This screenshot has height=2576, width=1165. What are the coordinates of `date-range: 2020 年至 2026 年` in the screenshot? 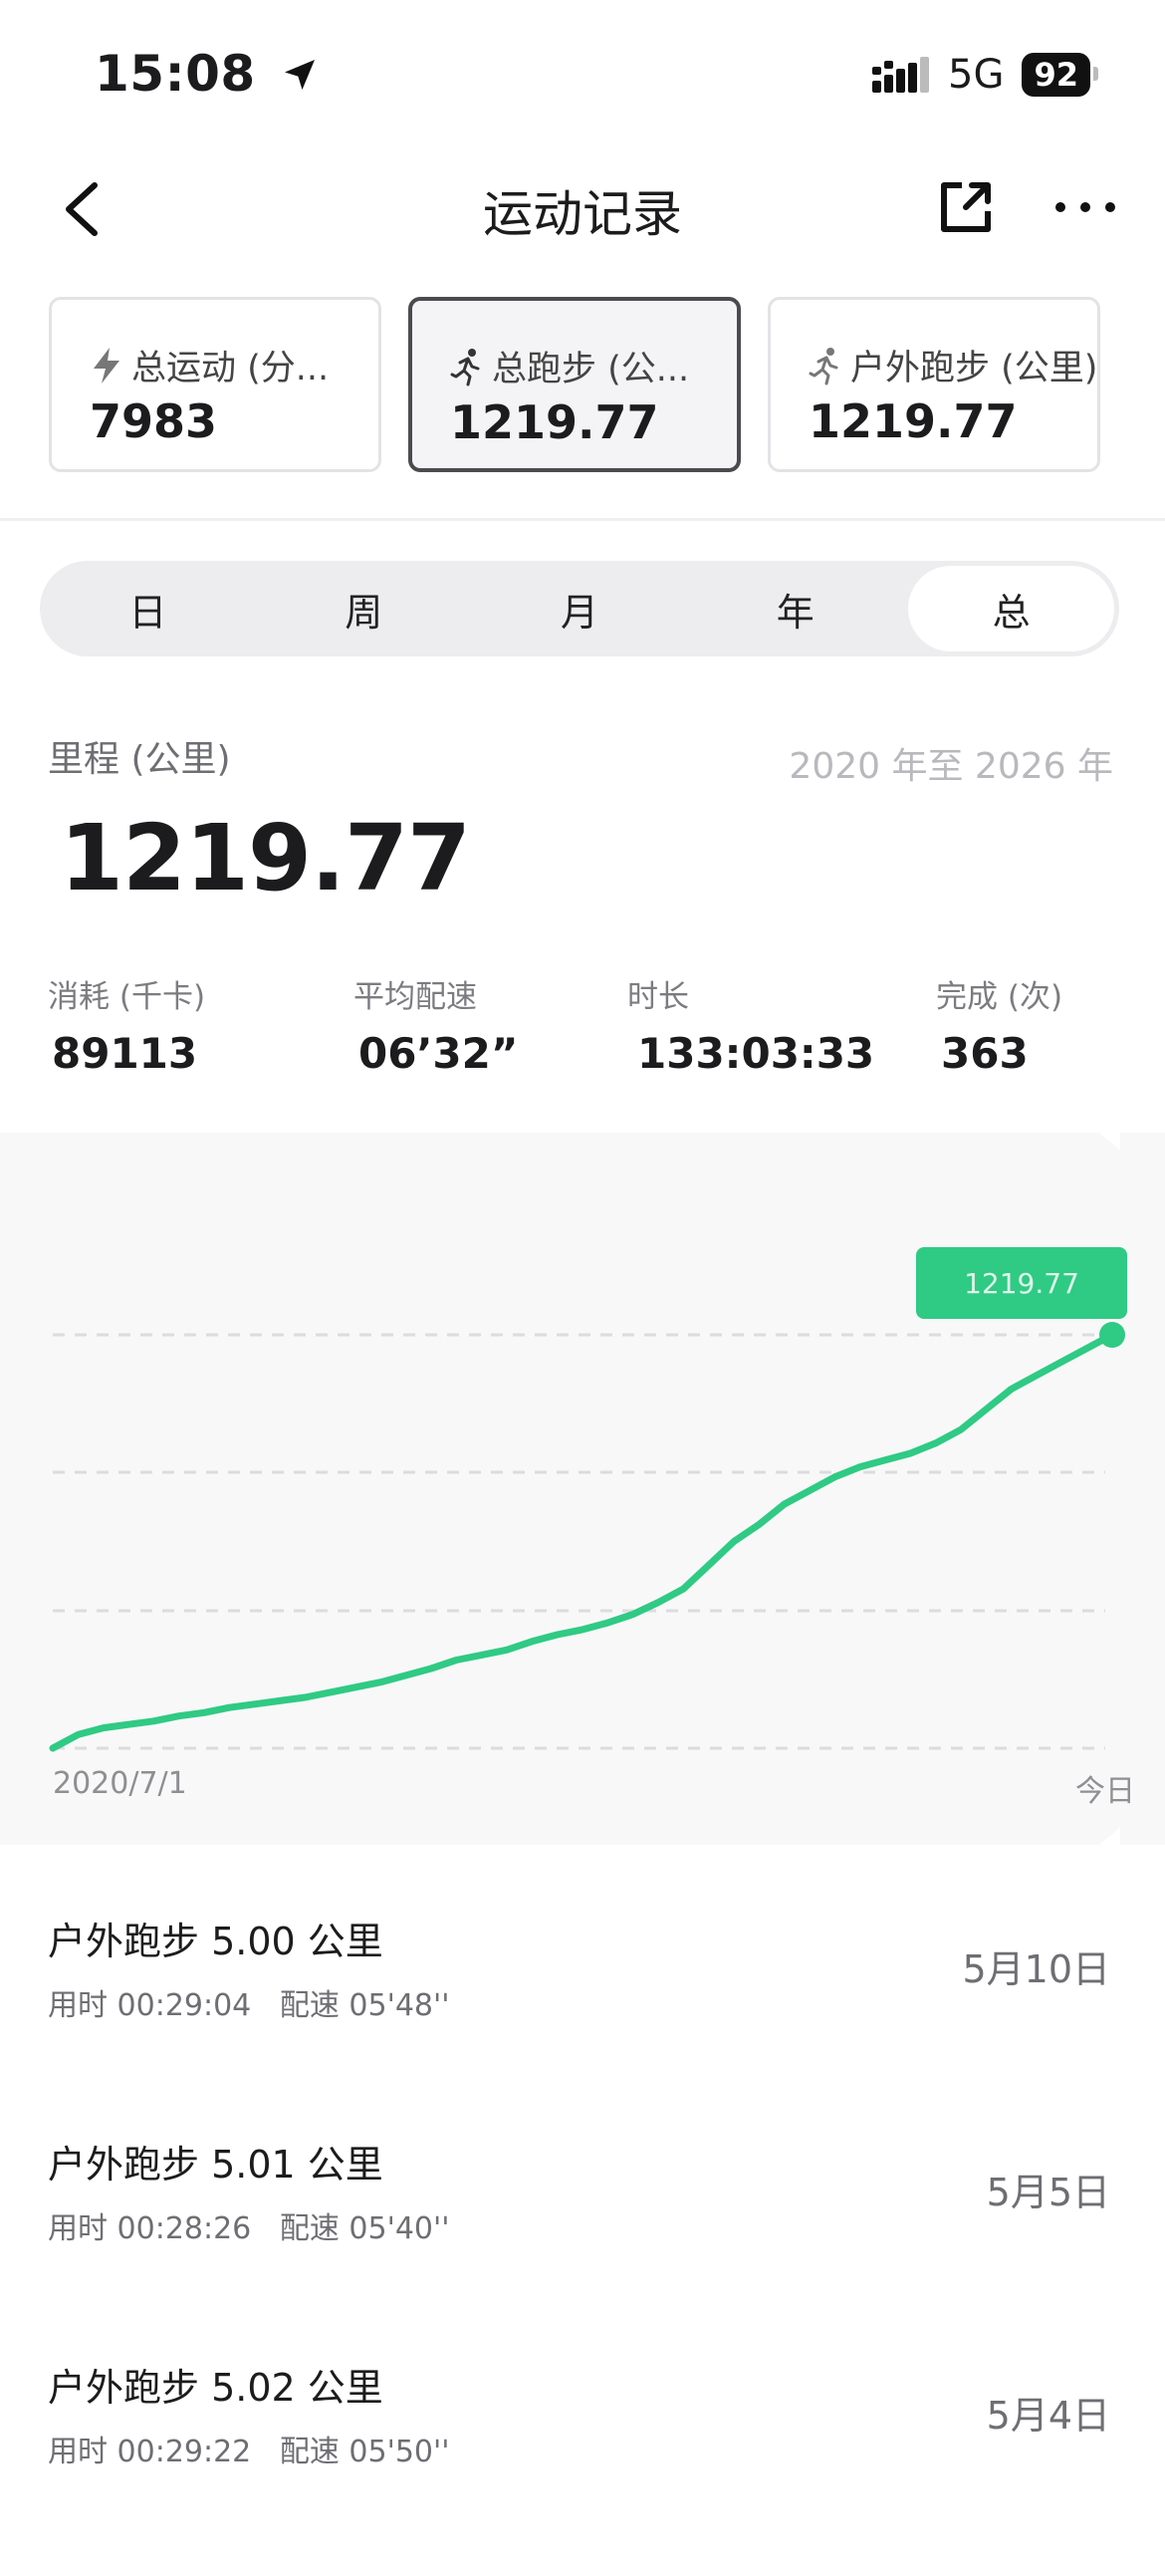 It's located at (951, 766).